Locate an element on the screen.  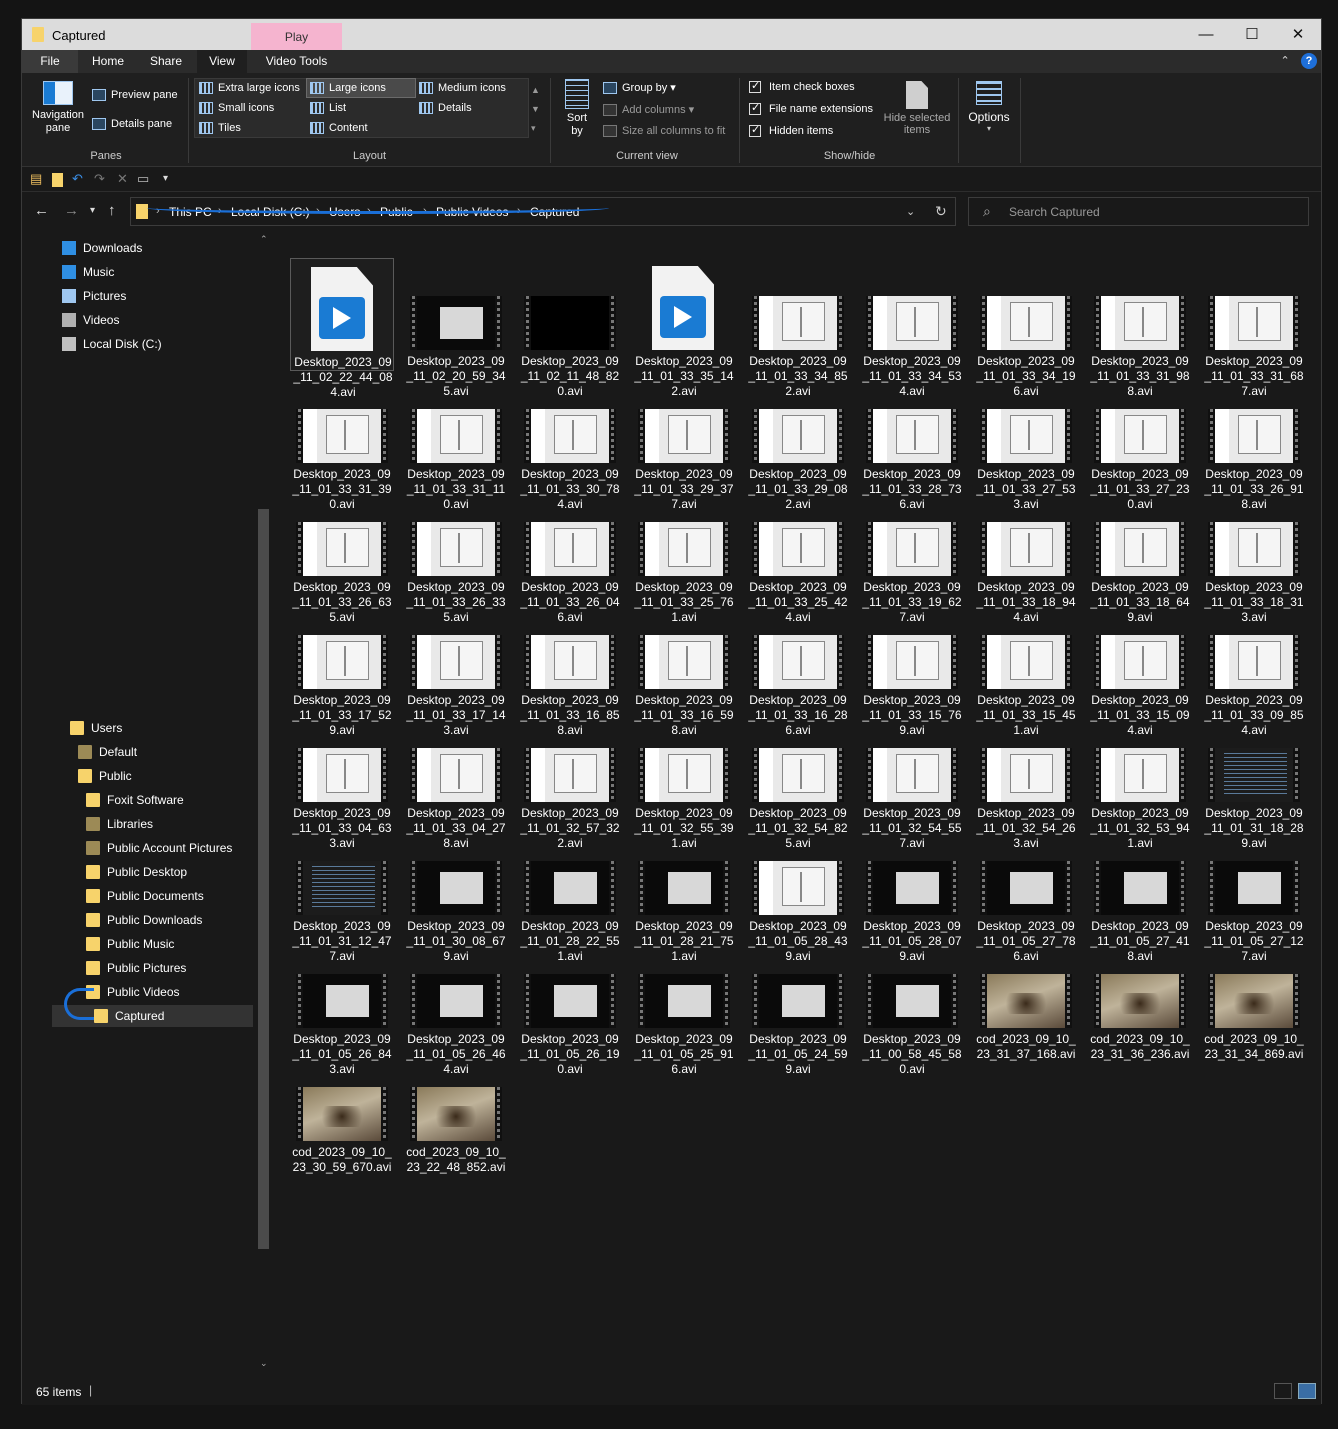
details-view-icon is located at coordinates (1283, 1391).